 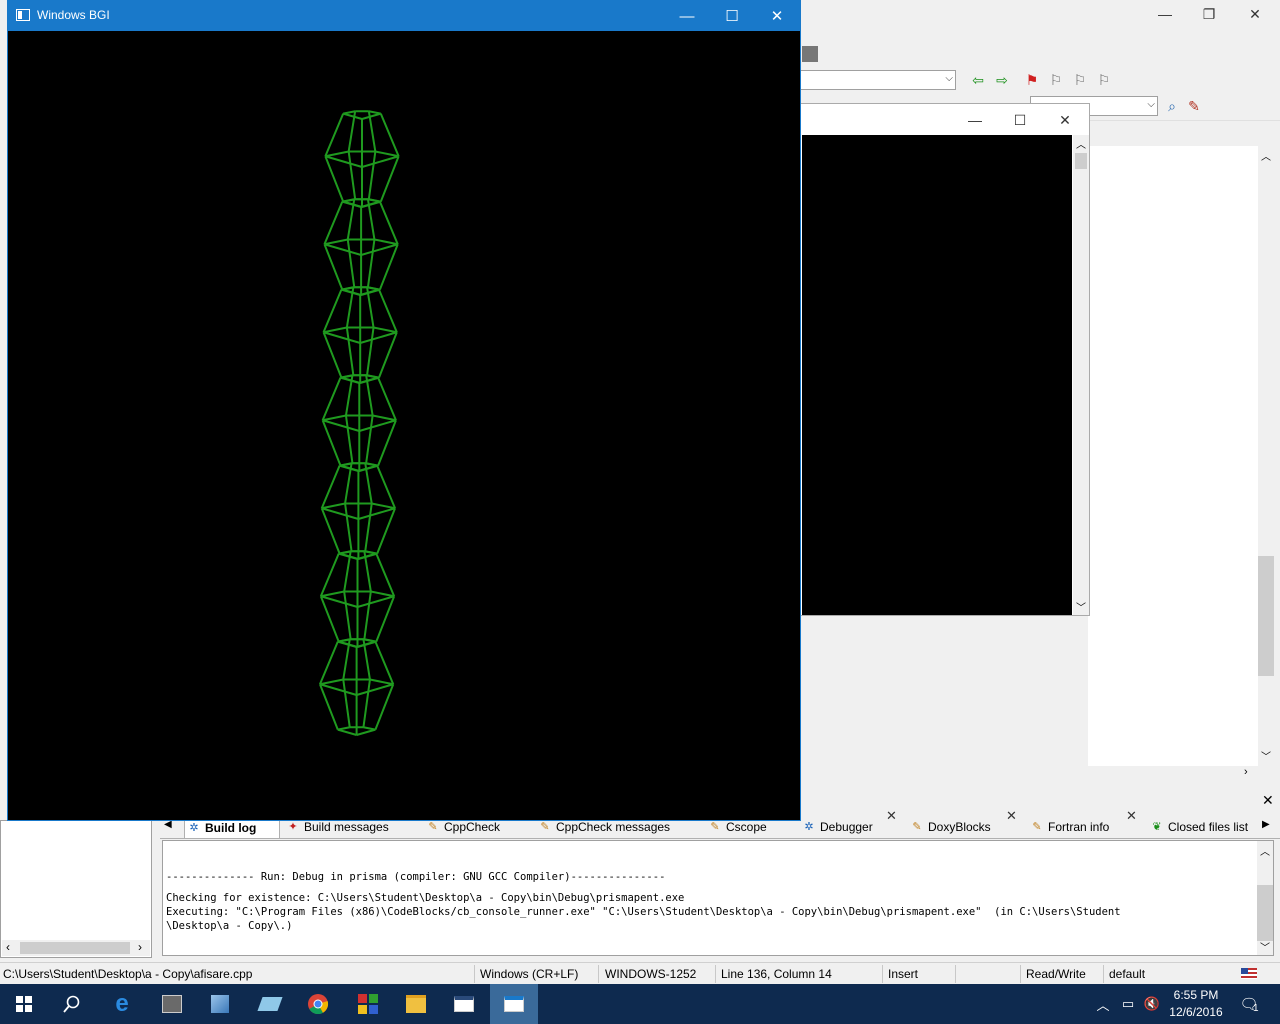 What do you see at coordinates (514, 1004) in the screenshot?
I see `bgi-app-taskbar-button` at bounding box center [514, 1004].